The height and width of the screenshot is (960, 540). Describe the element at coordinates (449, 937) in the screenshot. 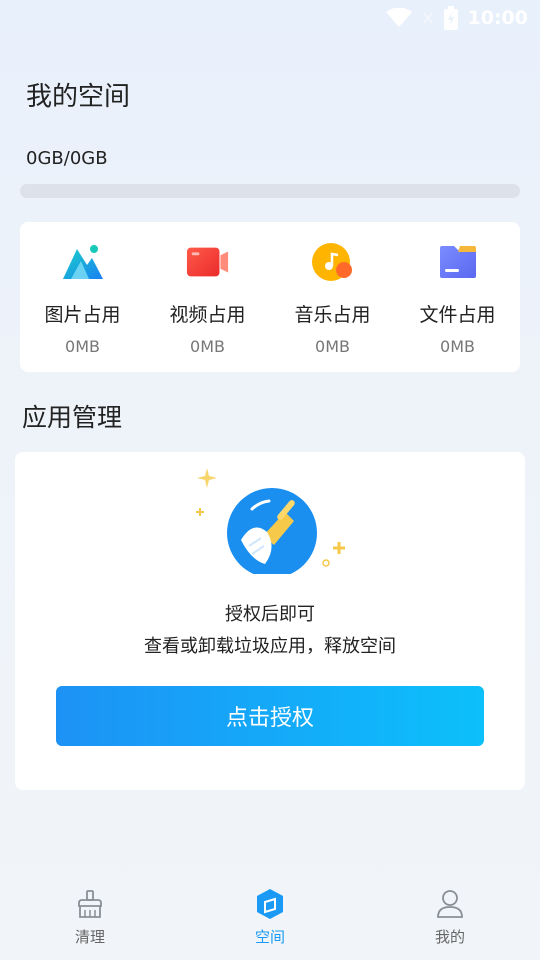

I see `nav-label: 我的` at that location.